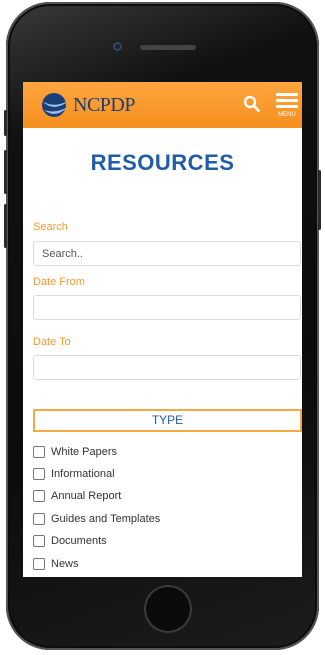 The height and width of the screenshot is (655, 325). I want to click on type-option-guides-and-templates: Guides and Templates, so click(96, 519).